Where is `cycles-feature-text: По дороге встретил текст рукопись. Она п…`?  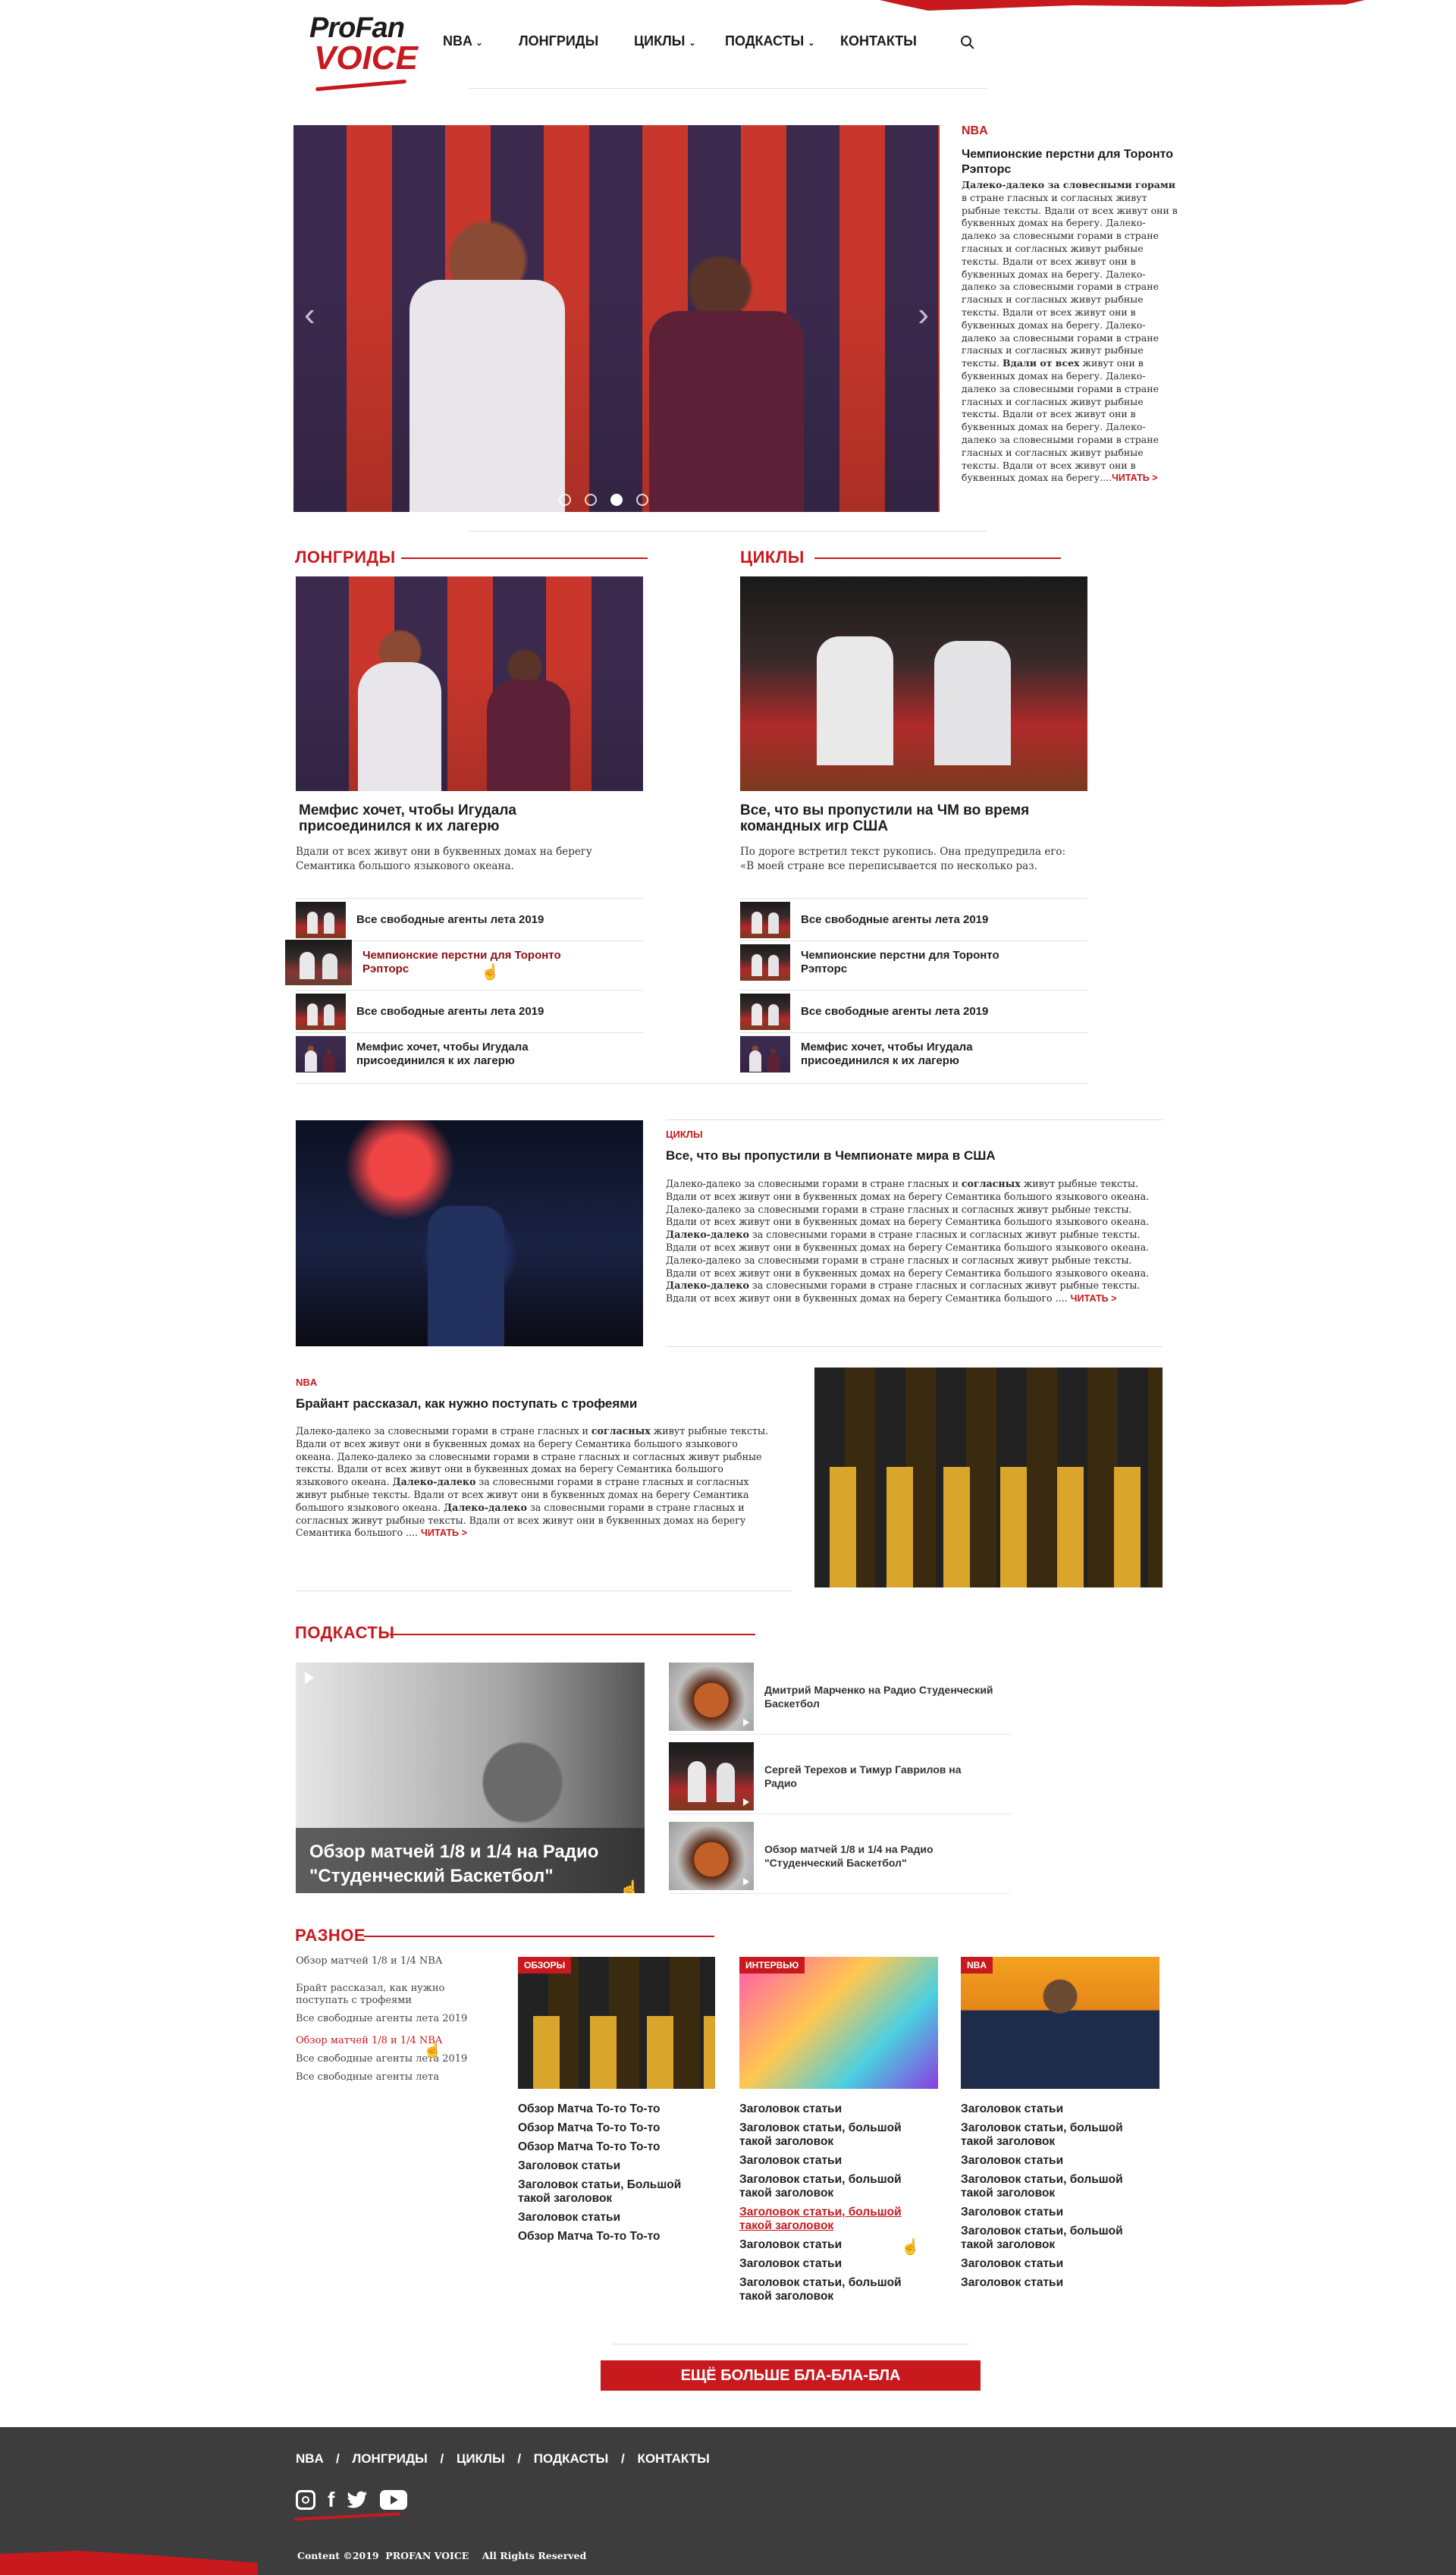
cycles-feature-text: По дороге встретил текст рукопись. Она п… is located at coordinates (903, 859).